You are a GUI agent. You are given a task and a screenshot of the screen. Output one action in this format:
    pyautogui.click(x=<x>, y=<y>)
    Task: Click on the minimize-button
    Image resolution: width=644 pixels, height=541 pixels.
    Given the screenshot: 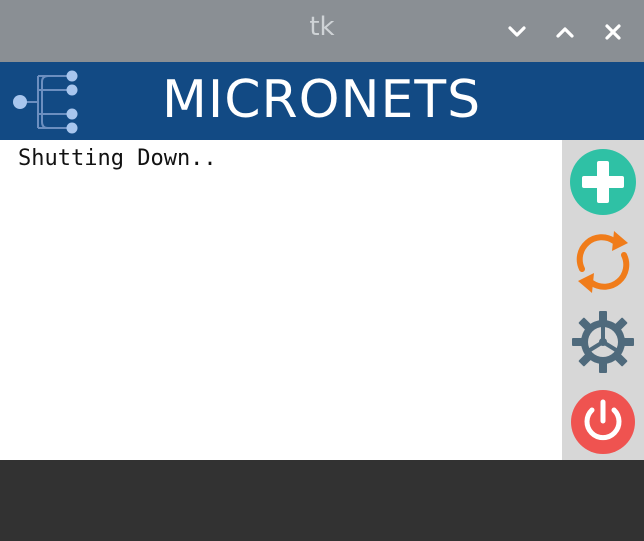 What is the action you would take?
    pyautogui.click(x=517, y=32)
    